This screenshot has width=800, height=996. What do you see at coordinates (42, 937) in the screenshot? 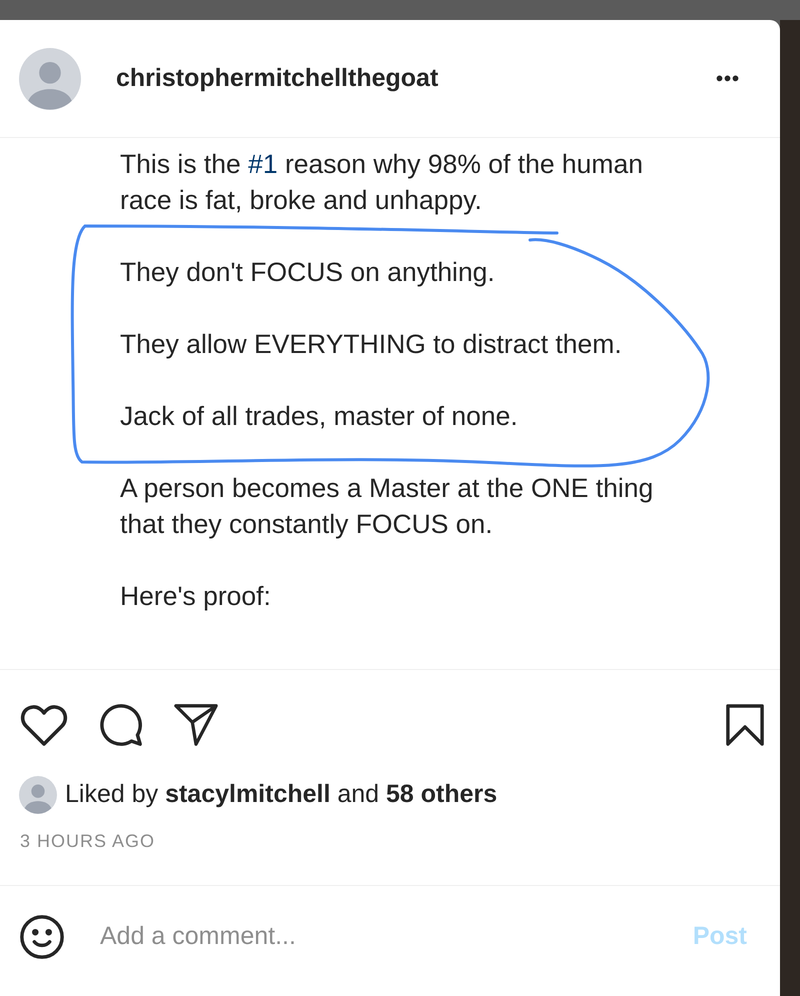
I see `emoji-icon` at bounding box center [42, 937].